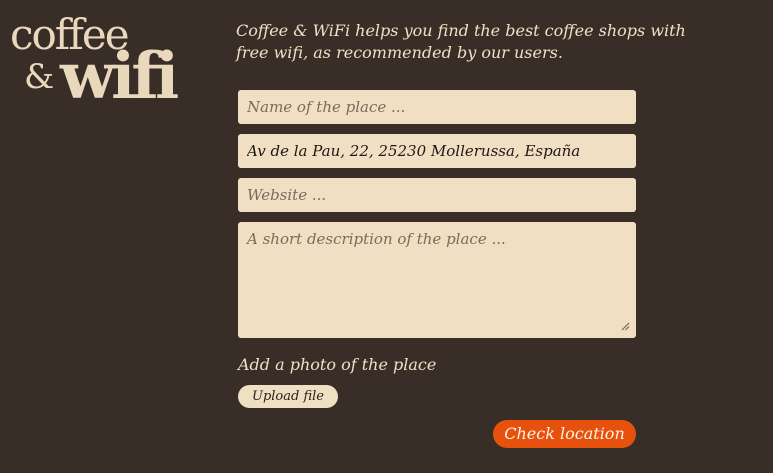 Image resolution: width=773 pixels, height=473 pixels. Describe the element at coordinates (437, 107) in the screenshot. I see `place-name-input` at that location.